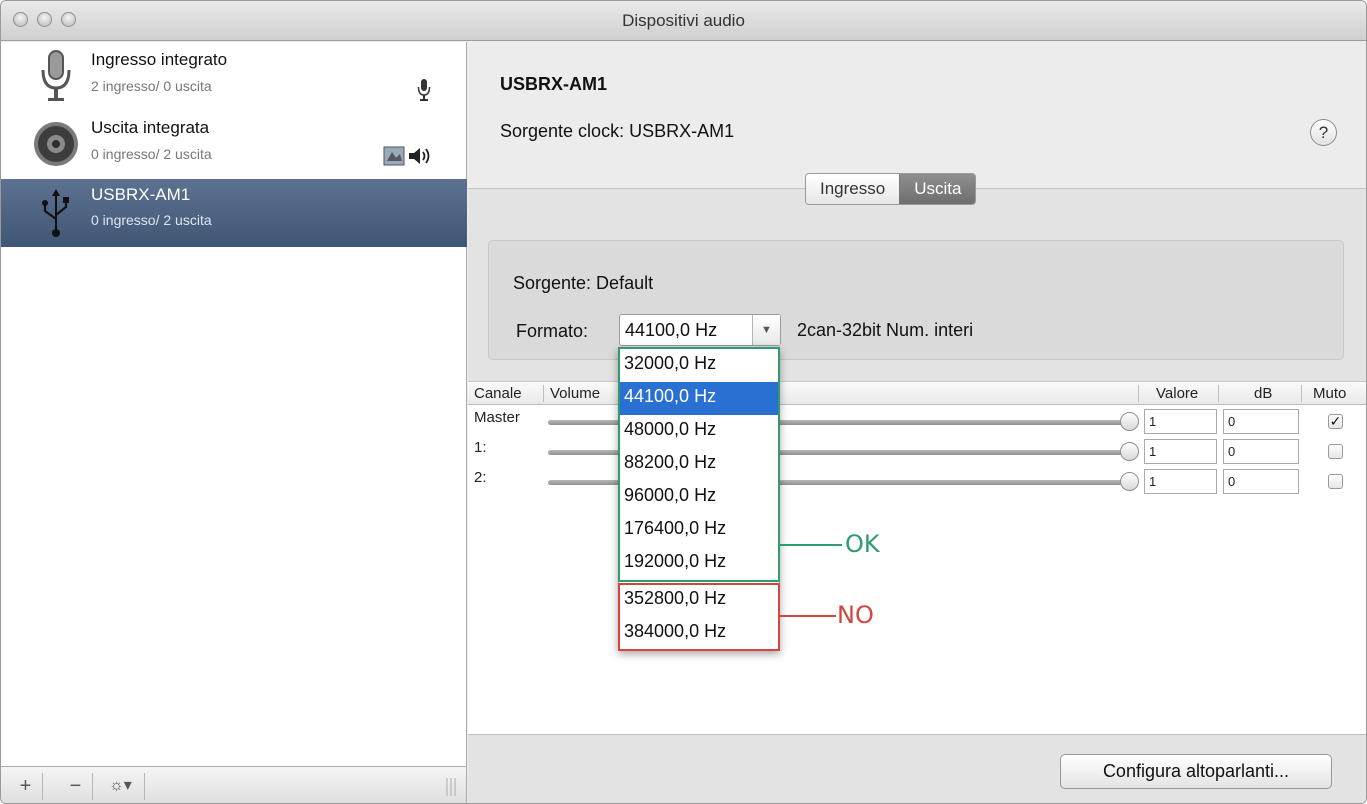 The width and height of the screenshot is (1367, 804). I want to click on sidebar-toolbar: + − ☼▾, so click(234, 784).